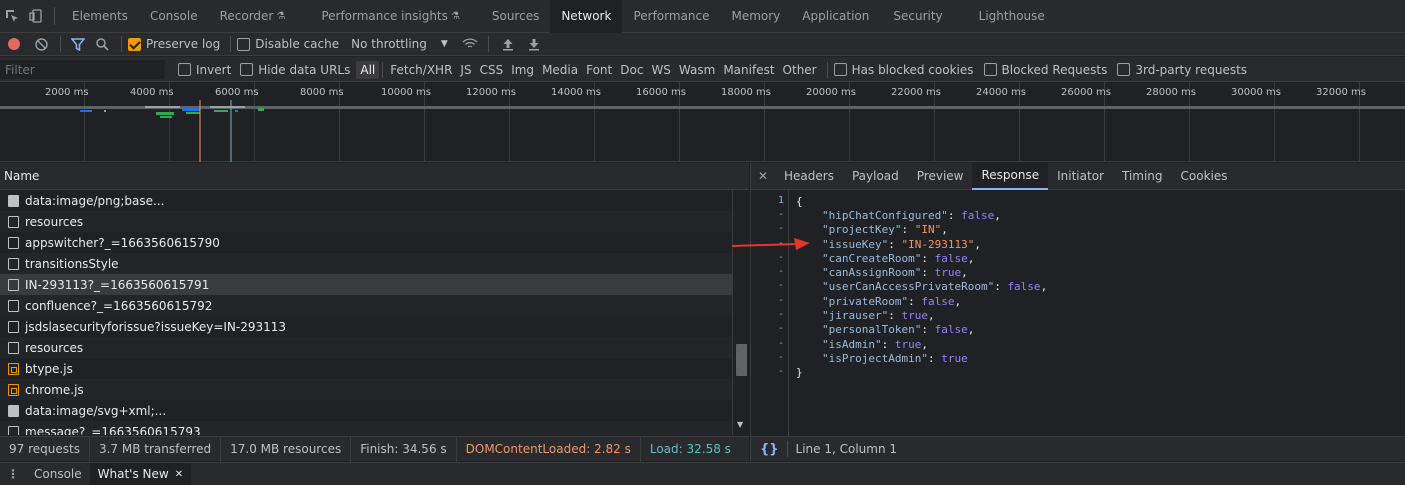  What do you see at coordinates (1001, 92) in the screenshot?
I see `tick-label: 24000 ms` at bounding box center [1001, 92].